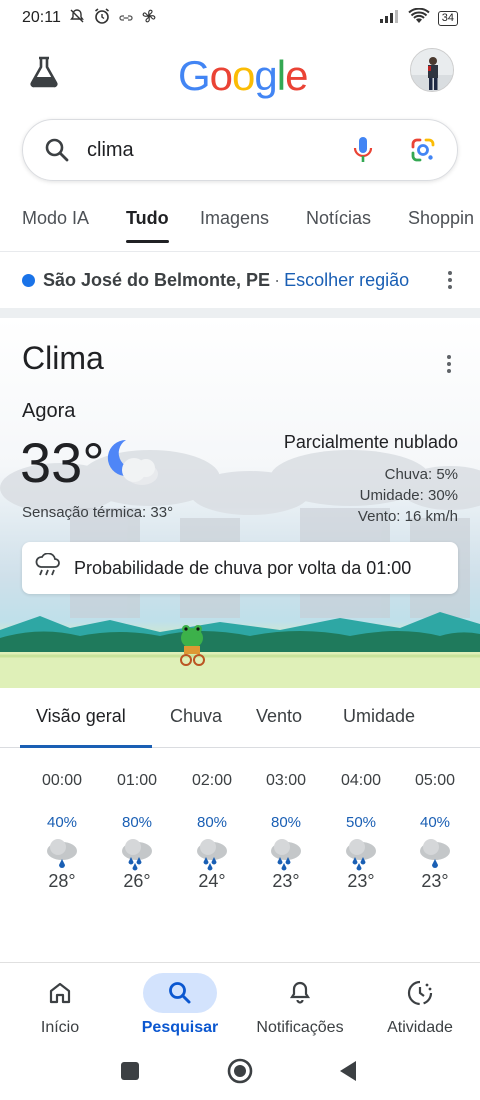 This screenshot has height=1100, width=480. What do you see at coordinates (28, 280) in the screenshot?
I see `location-dot-icon` at bounding box center [28, 280].